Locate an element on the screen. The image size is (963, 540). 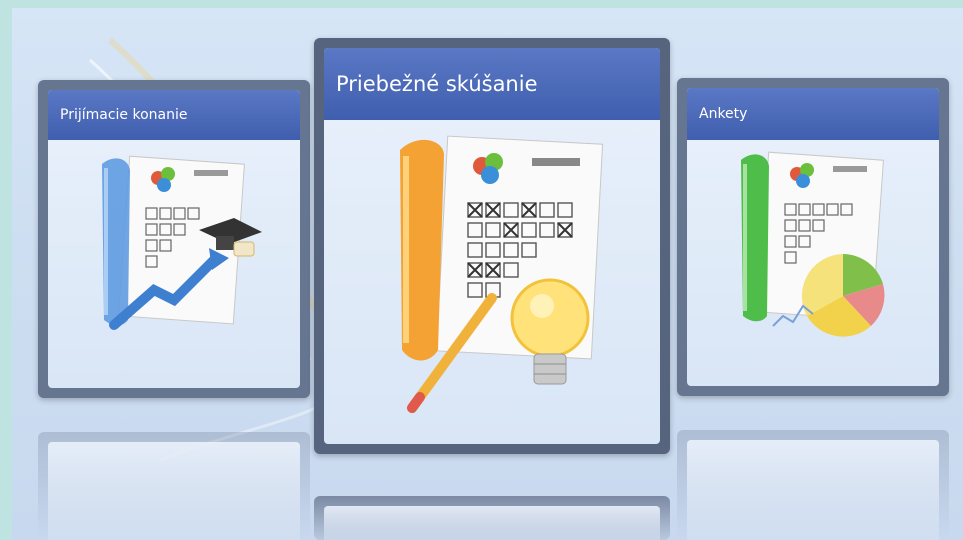
card-title-bar: Prijímacie konanie is located at coordinates (174, 115).